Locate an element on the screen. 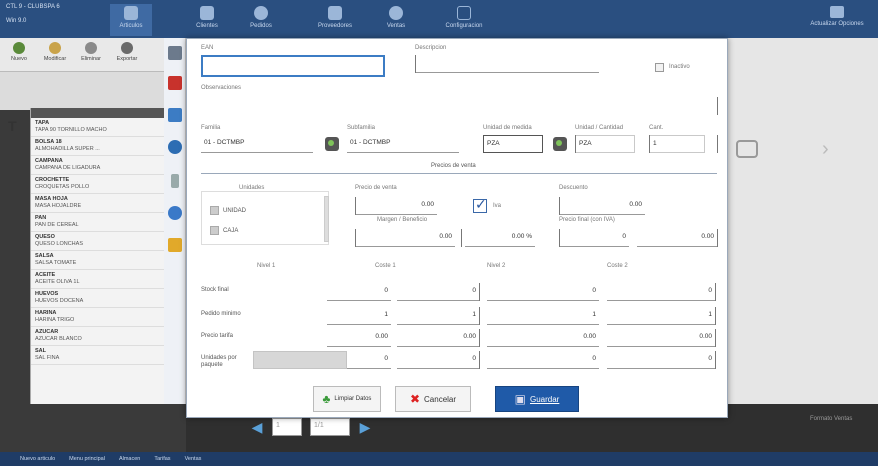  margin-label: Margen / Beneficio is located at coordinates (402, 220).